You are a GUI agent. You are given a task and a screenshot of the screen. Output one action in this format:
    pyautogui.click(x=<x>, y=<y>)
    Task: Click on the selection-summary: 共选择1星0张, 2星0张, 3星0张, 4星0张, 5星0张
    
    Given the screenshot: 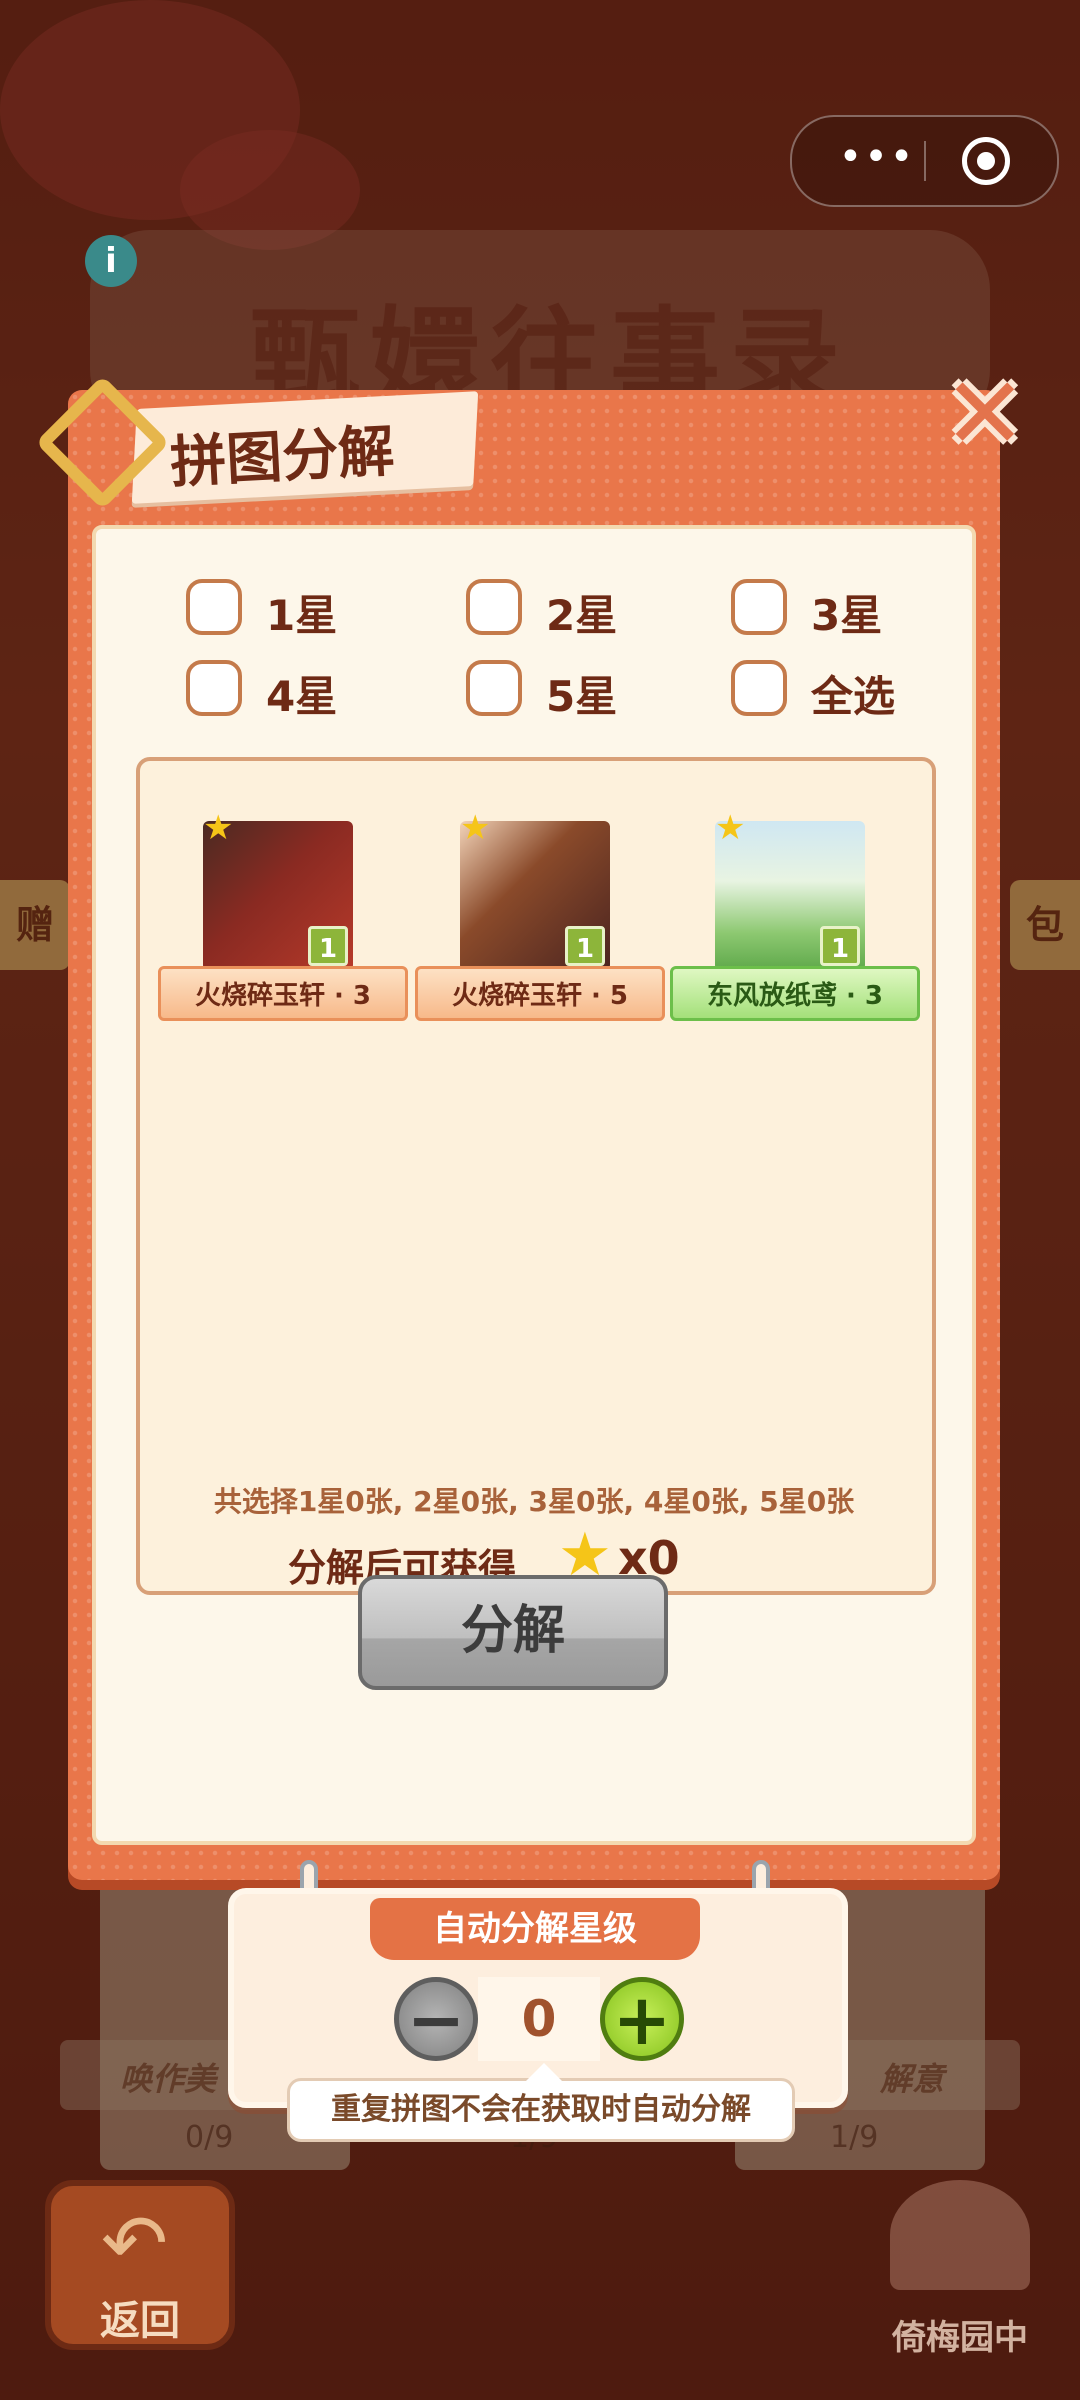 What is the action you would take?
    pyautogui.click(x=534, y=1501)
    